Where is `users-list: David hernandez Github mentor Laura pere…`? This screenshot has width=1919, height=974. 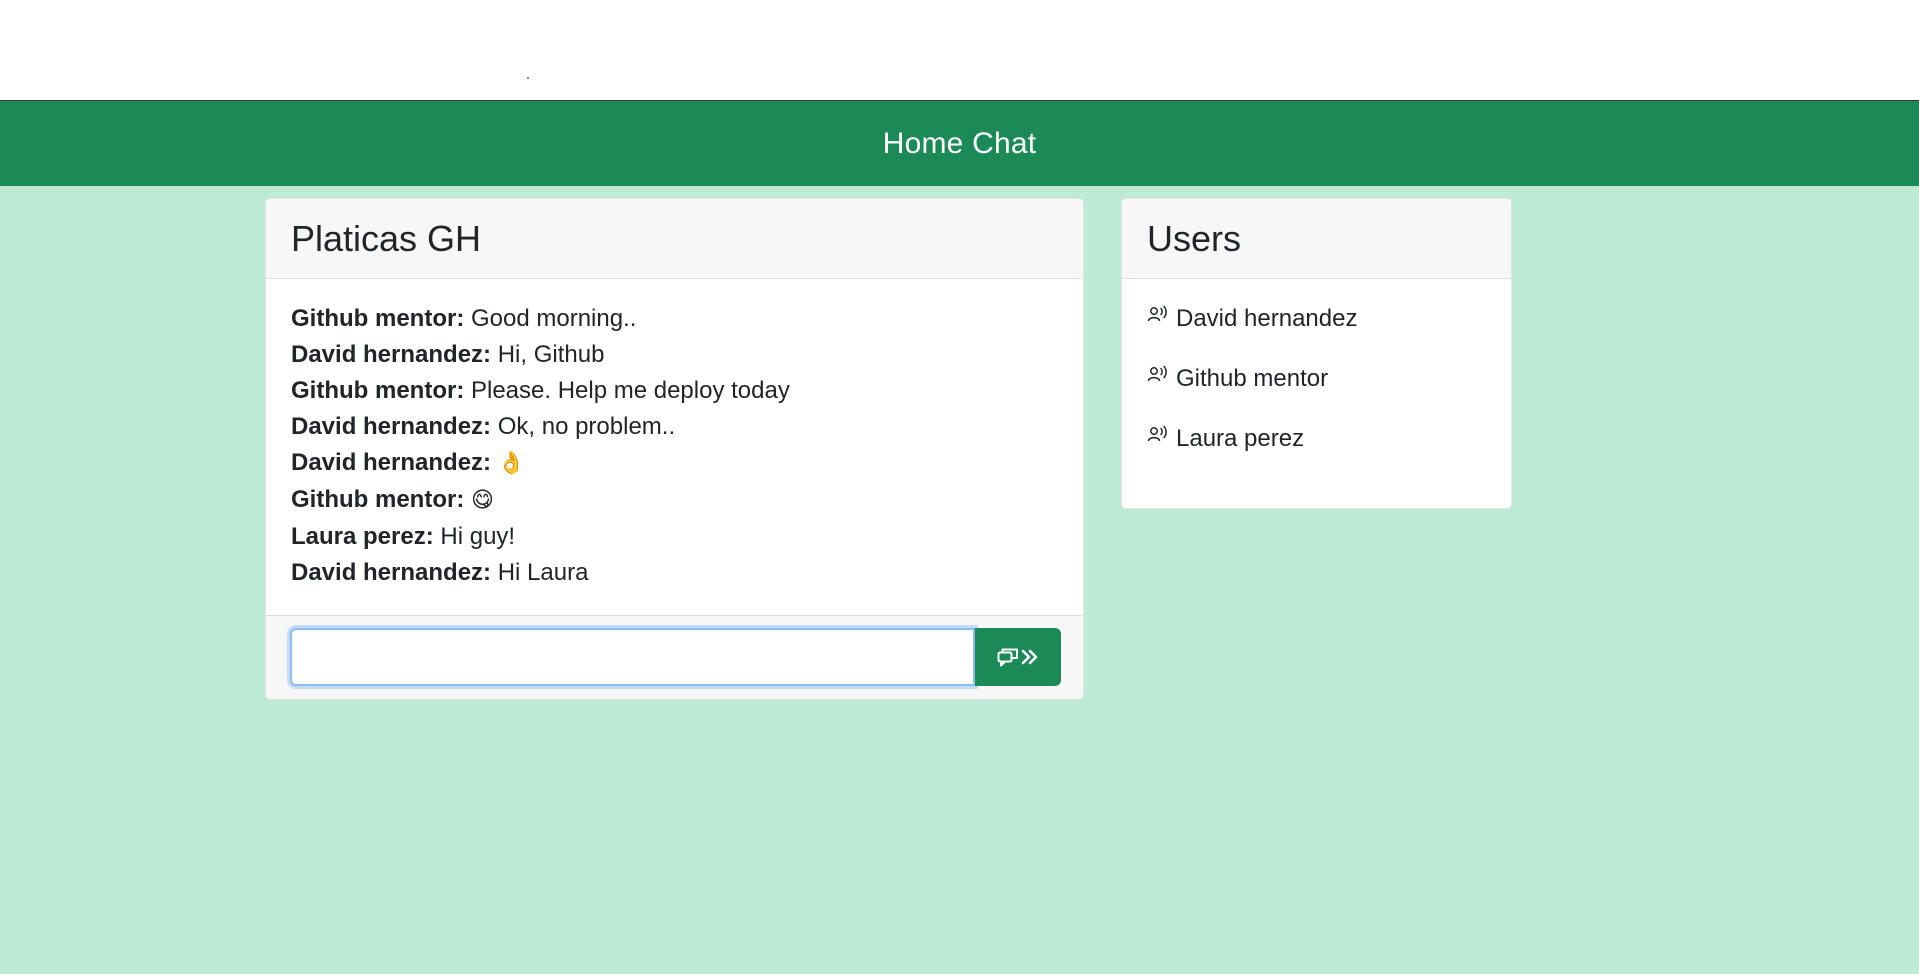
users-list: David hernandez Github mentor Laura pere… is located at coordinates (1316, 368).